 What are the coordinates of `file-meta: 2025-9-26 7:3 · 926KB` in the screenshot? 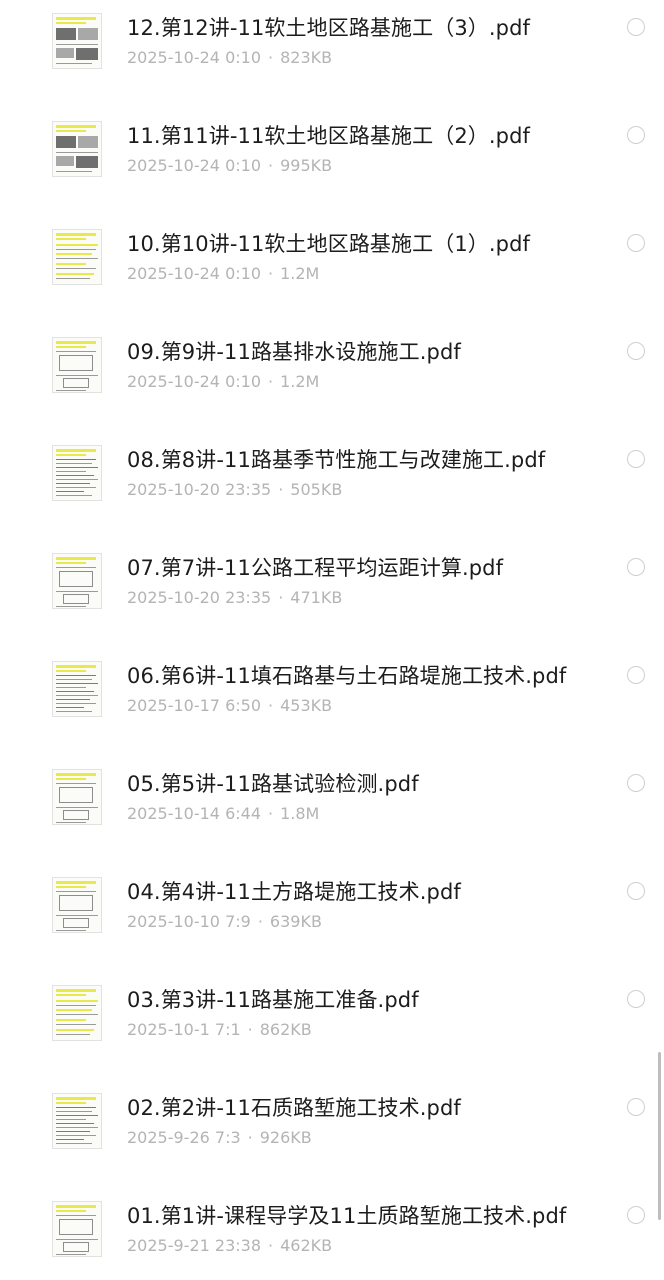 It's located at (219, 1138).